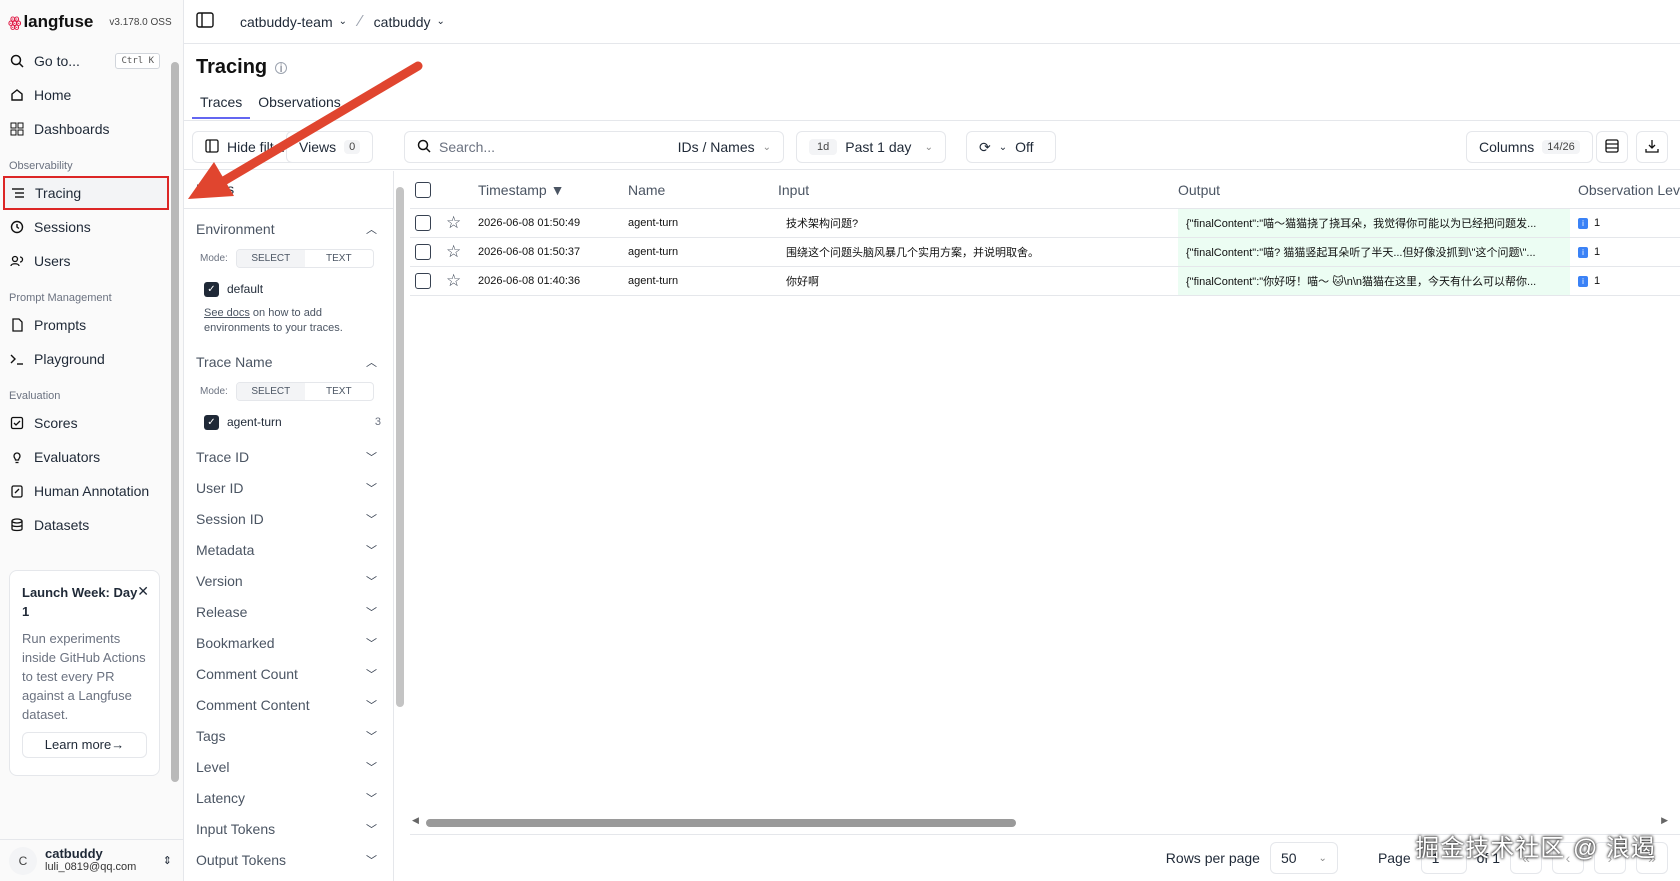  What do you see at coordinates (281, 68) in the screenshot?
I see `info-icon: i` at bounding box center [281, 68].